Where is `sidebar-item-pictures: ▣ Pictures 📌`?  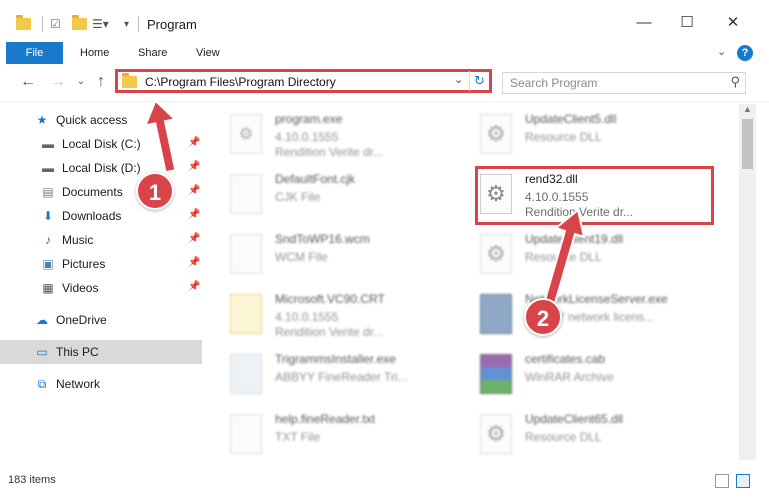
sidebar-item-pictures: ▣ Pictures 📌 is located at coordinates (101, 264).